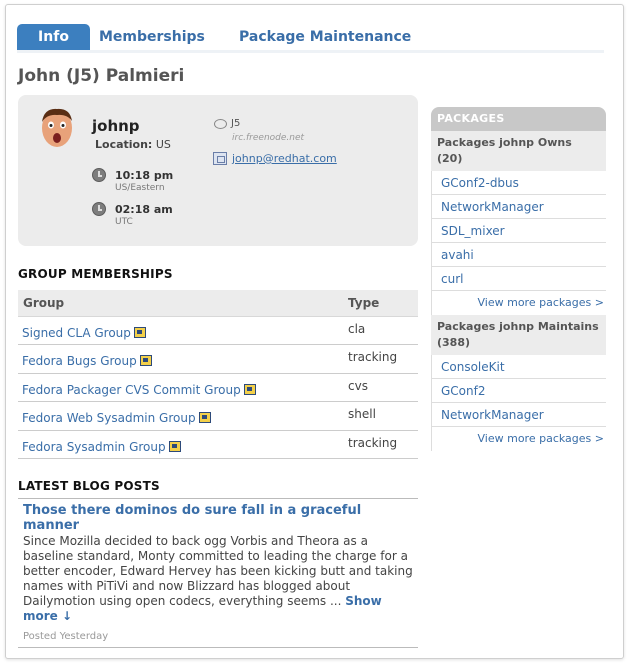 This screenshot has height=665, width=629. What do you see at coordinates (66, 636) in the screenshot?
I see `blog-post-date: Posted Yesterday` at bounding box center [66, 636].